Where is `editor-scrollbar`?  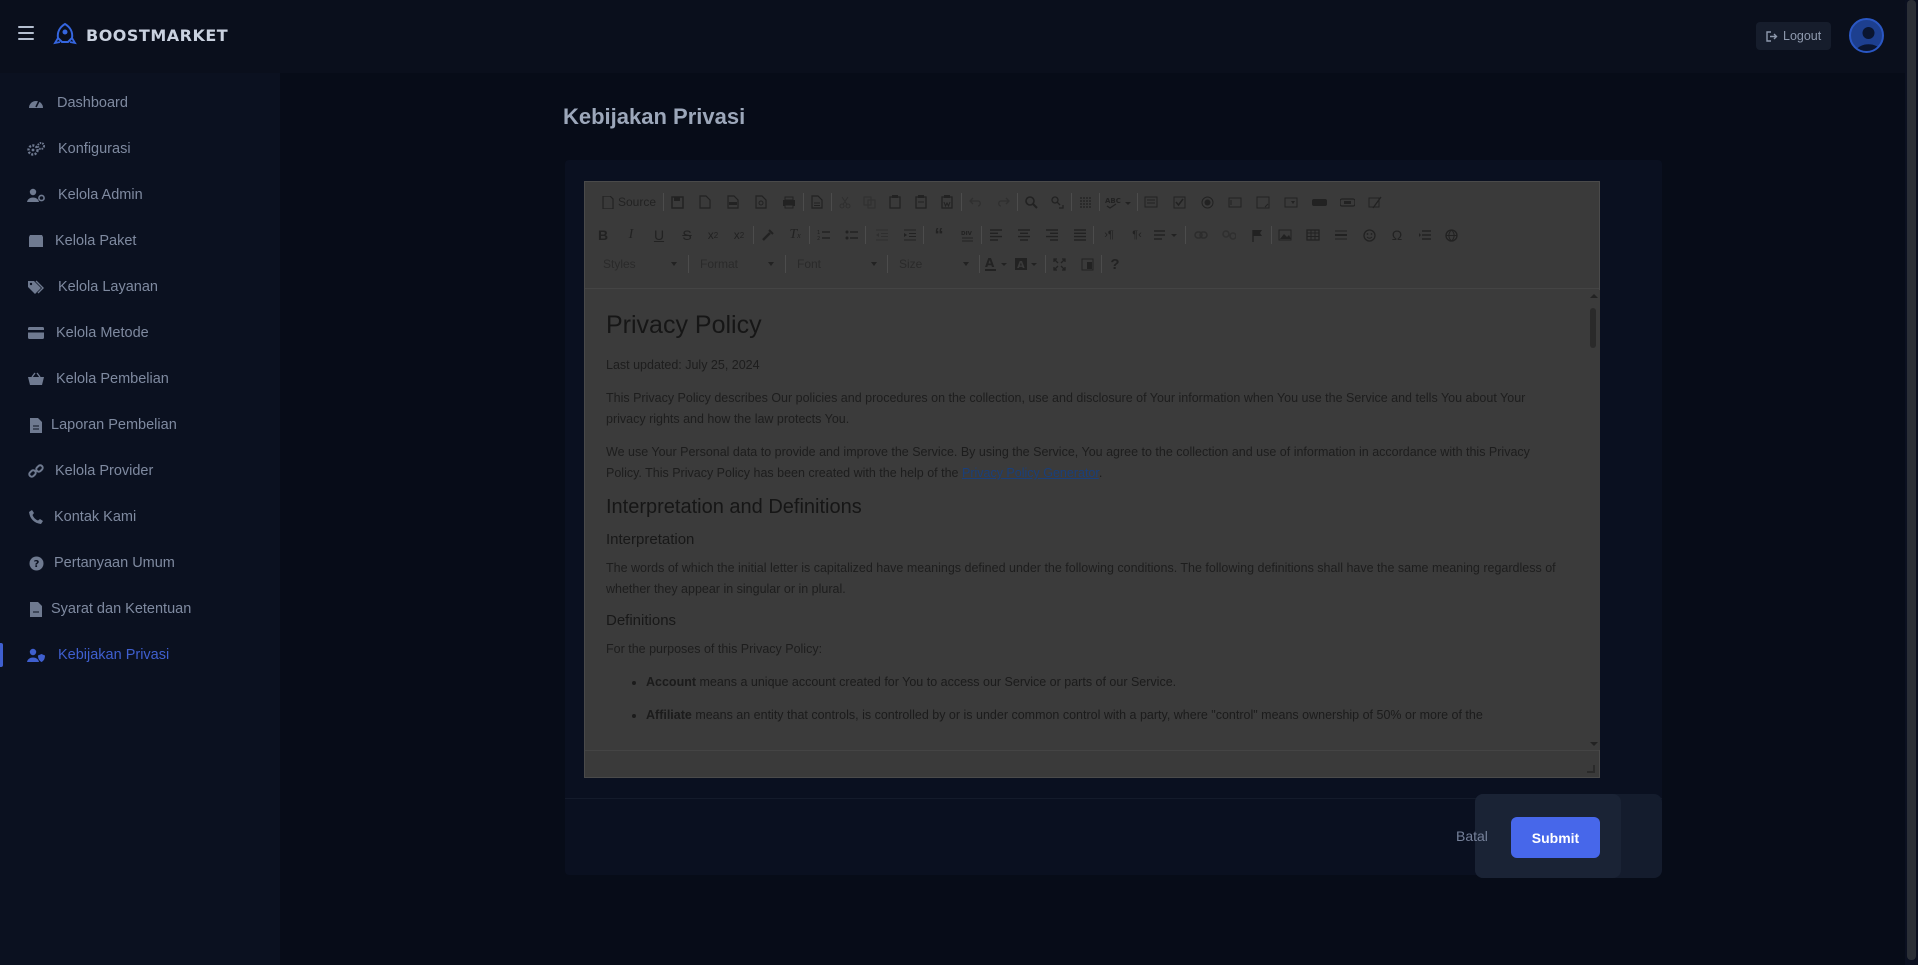
editor-scrollbar is located at coordinates (1593, 520).